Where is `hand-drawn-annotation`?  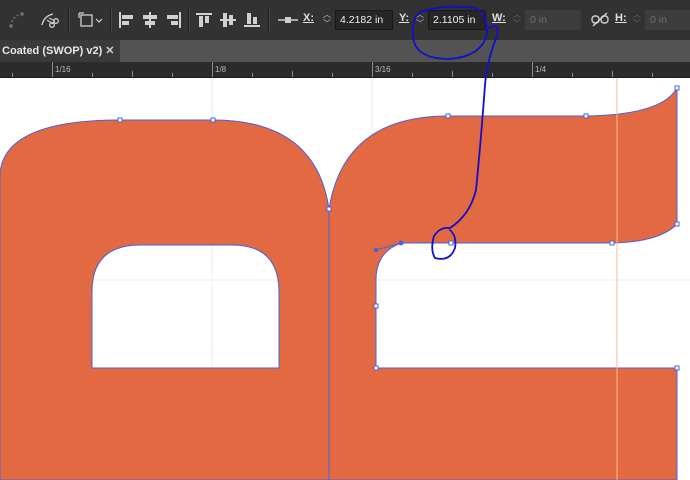
hand-drawn-annotation is located at coordinates (455, 132).